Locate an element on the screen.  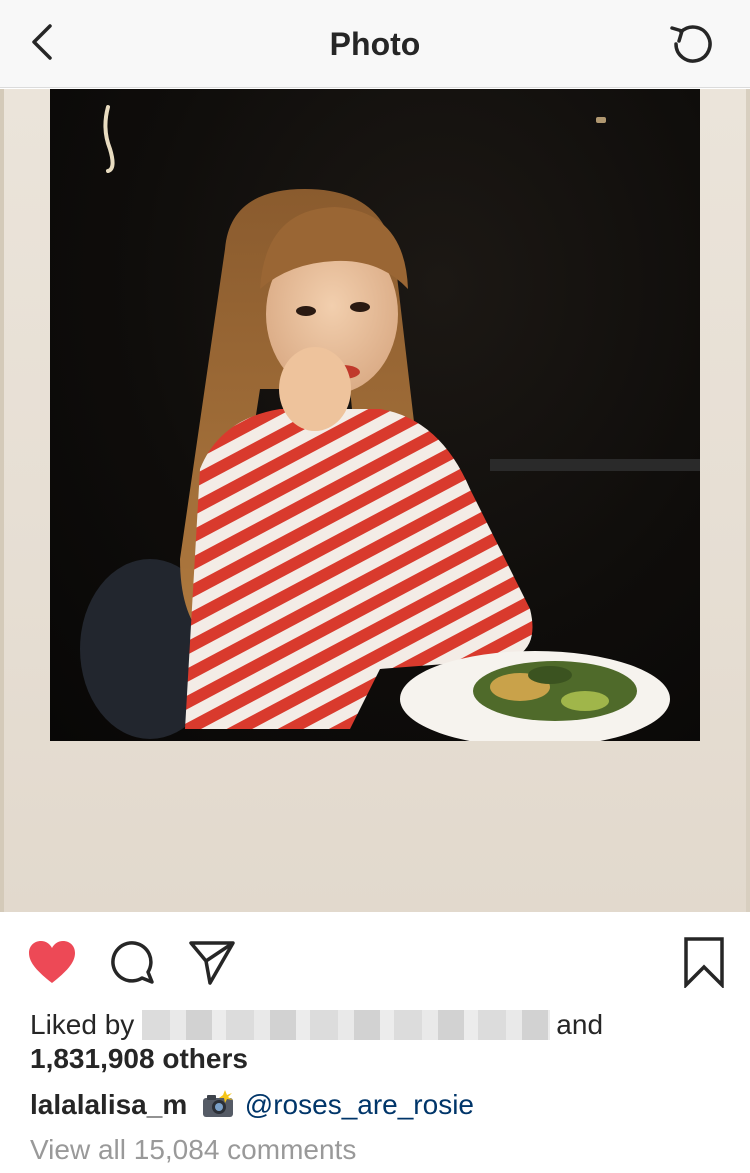
post-caption: lalalalisa_m @roses_are_rosie is located at coordinates (380, 1105).